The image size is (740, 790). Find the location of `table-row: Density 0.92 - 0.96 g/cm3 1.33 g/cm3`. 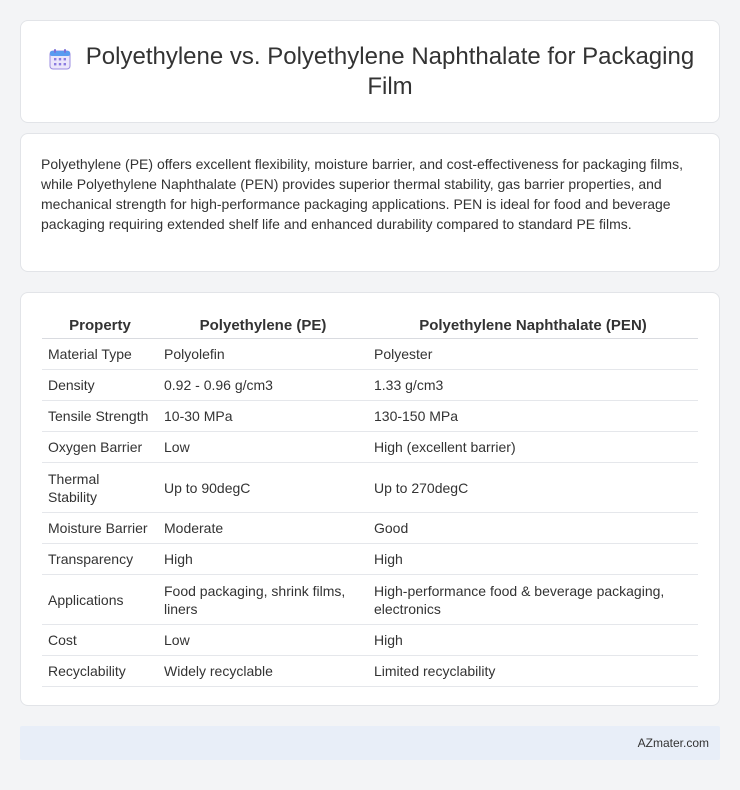

table-row: Density 0.92 - 0.96 g/cm3 1.33 g/cm3 is located at coordinates (370, 385).